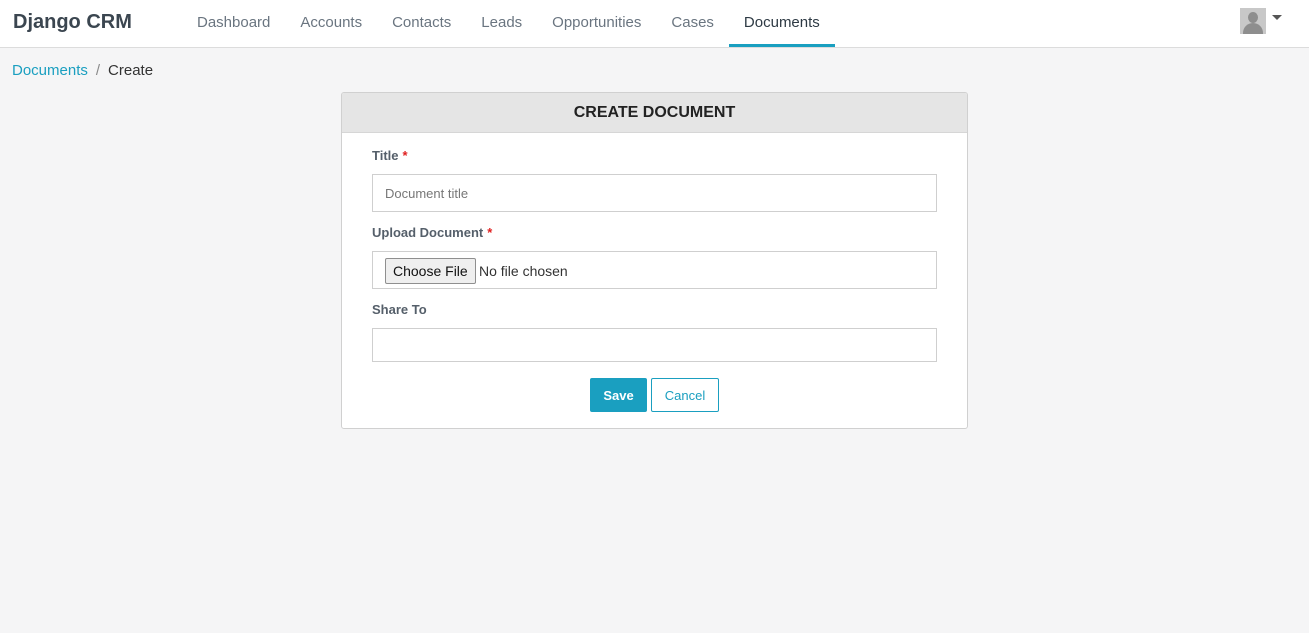 This screenshot has height=633, width=1309. What do you see at coordinates (331, 23) in the screenshot?
I see `nav-item-accounts: Accounts` at bounding box center [331, 23].